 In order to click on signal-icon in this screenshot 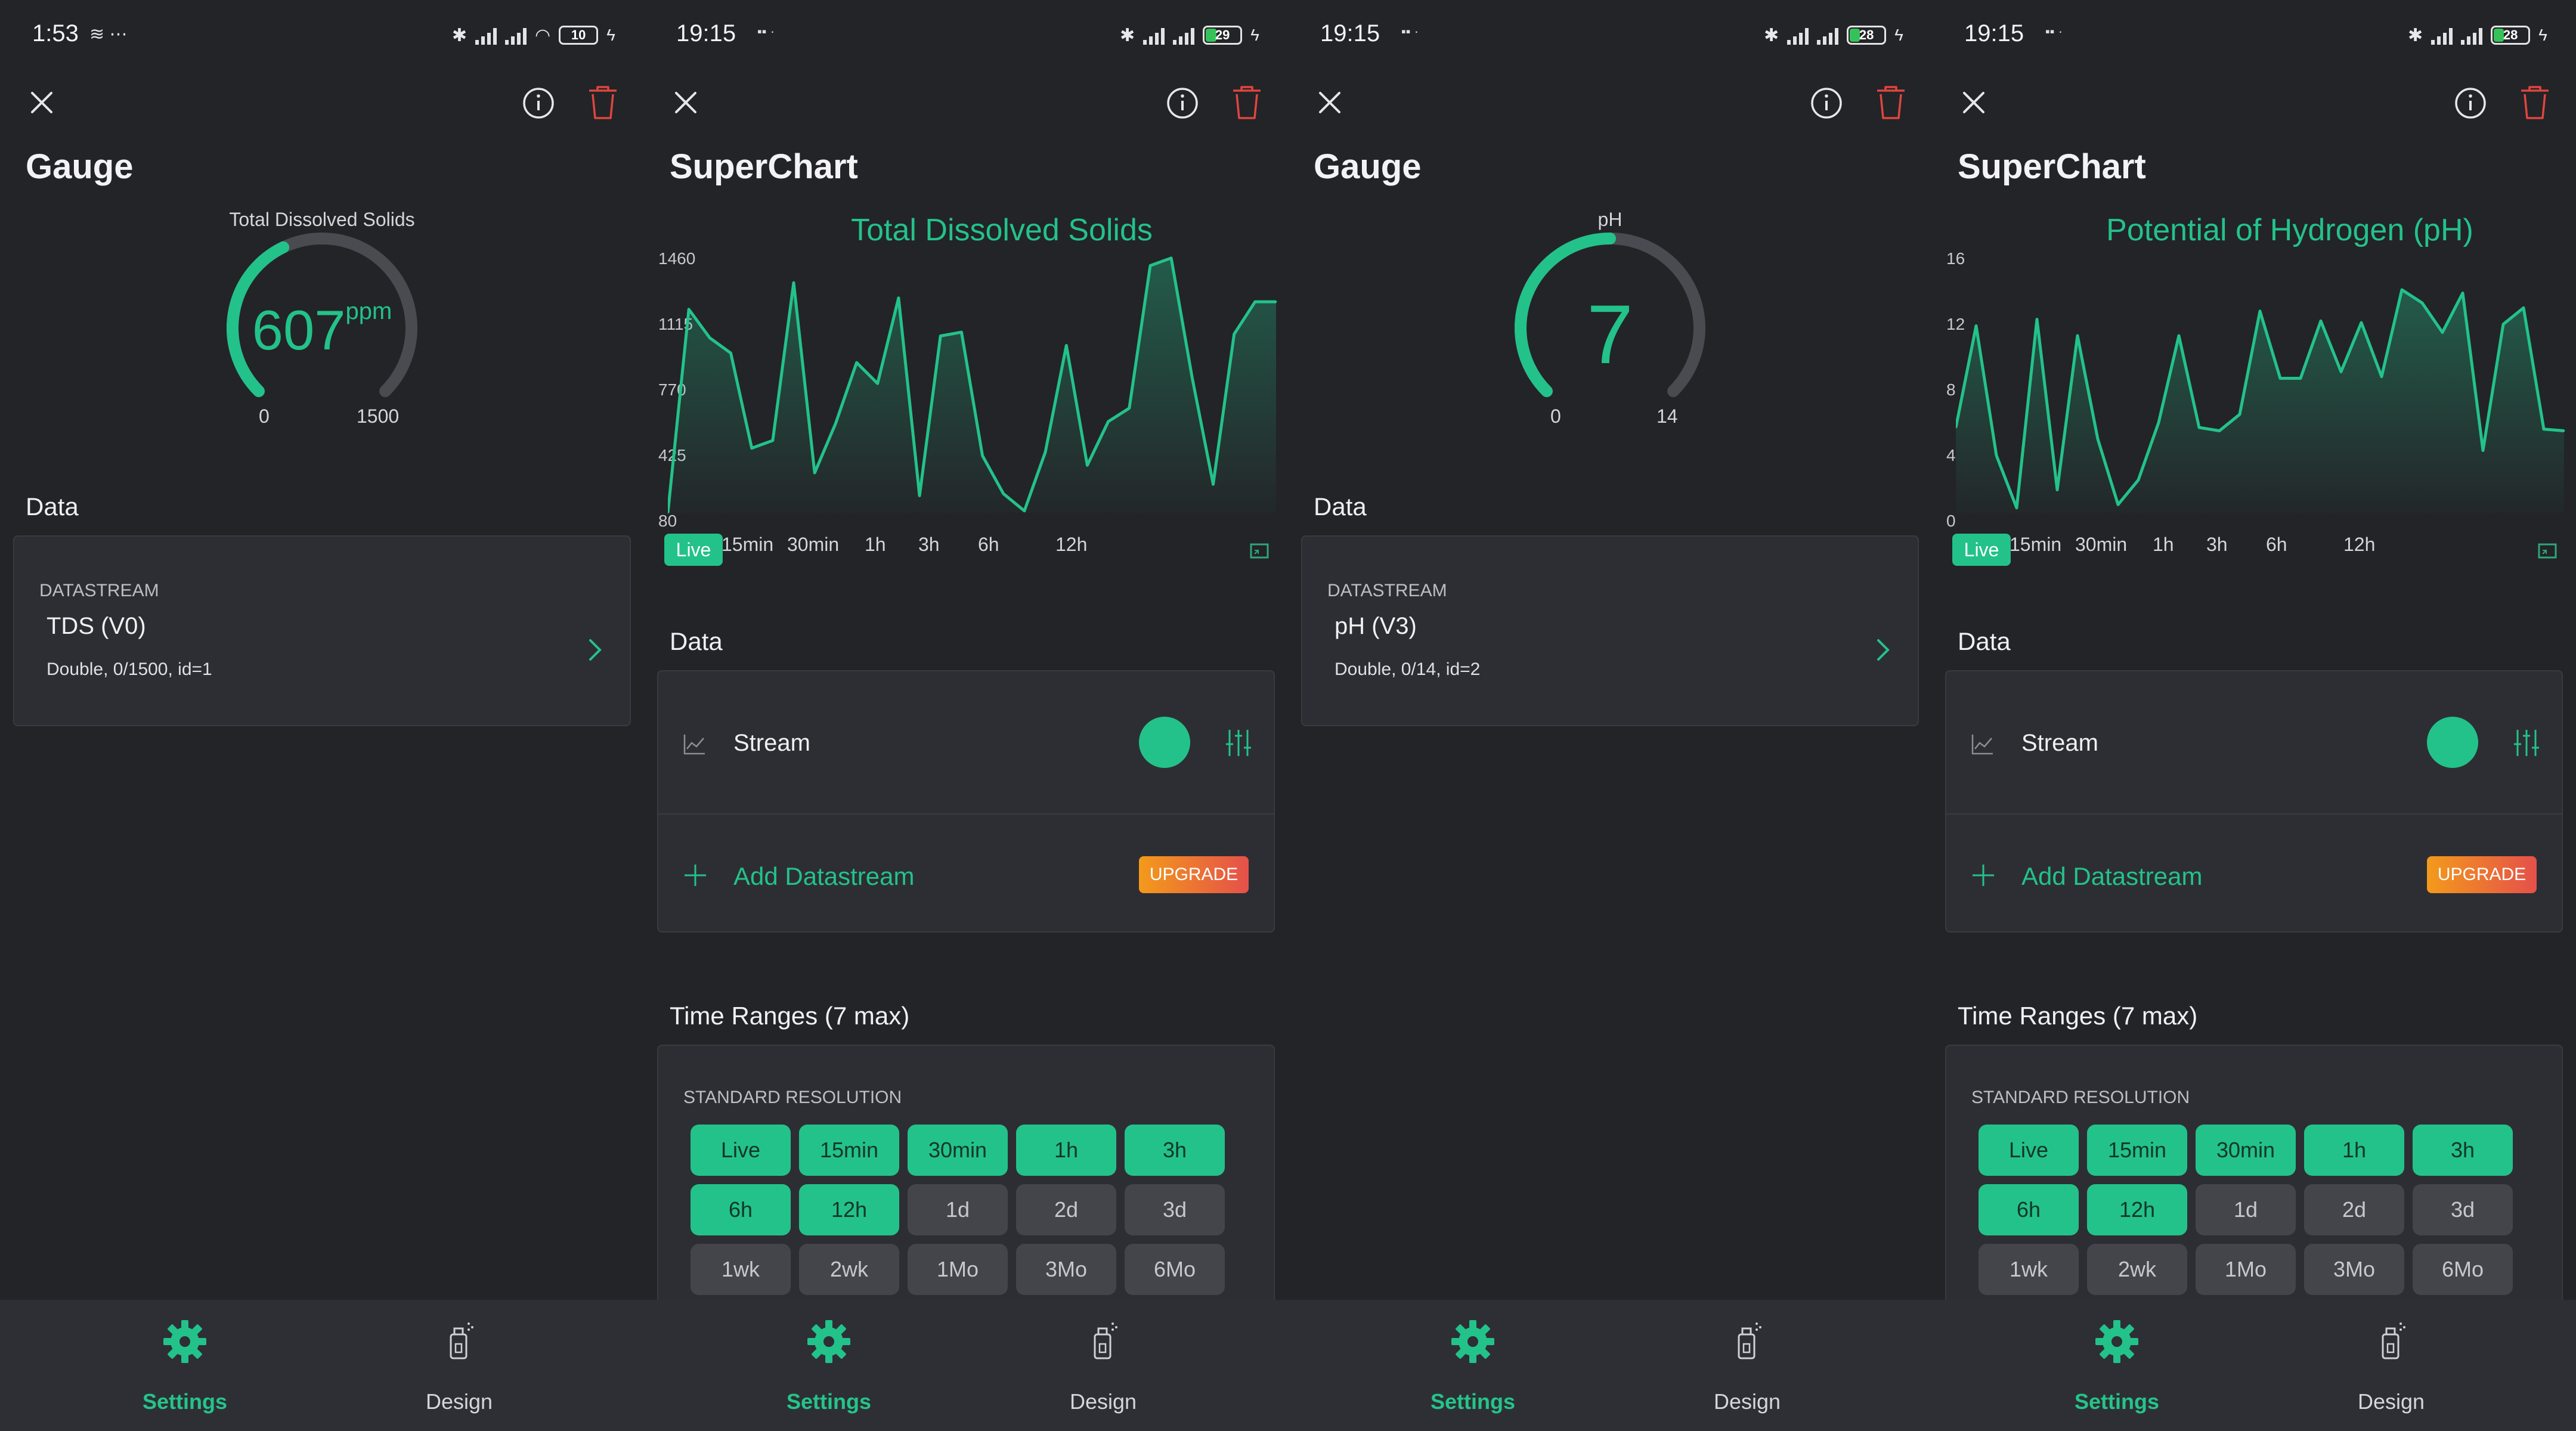, I will do `click(515, 35)`.